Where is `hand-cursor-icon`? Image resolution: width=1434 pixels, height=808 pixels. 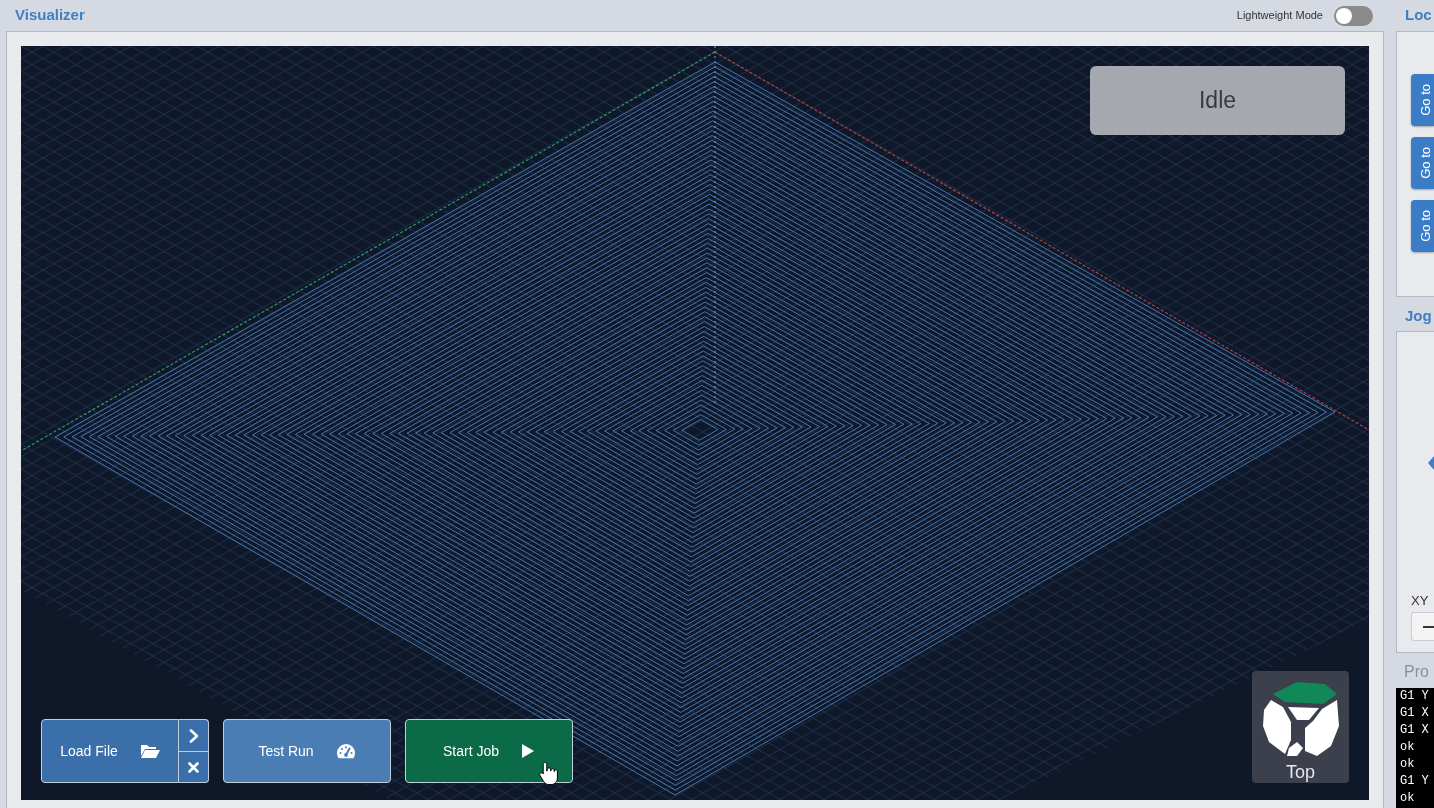
hand-cursor-icon is located at coordinates (548, 773).